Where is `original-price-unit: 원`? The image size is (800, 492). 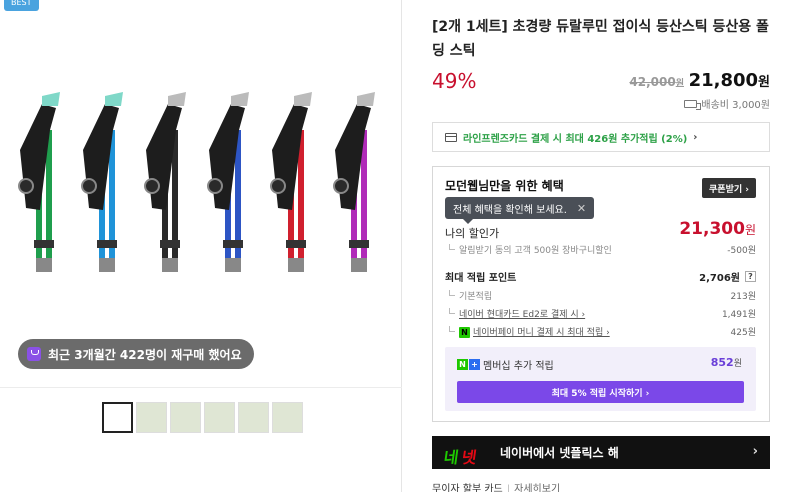
original-price-unit: 원 is located at coordinates (679, 84).